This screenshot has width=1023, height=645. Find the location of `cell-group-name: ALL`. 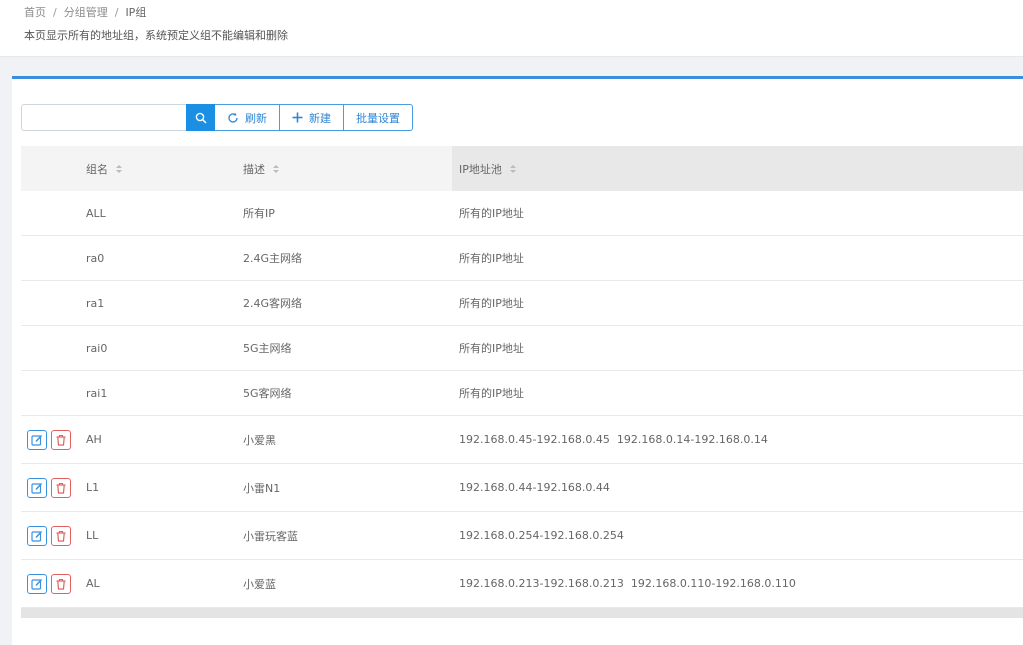

cell-group-name: ALL is located at coordinates (96, 213).